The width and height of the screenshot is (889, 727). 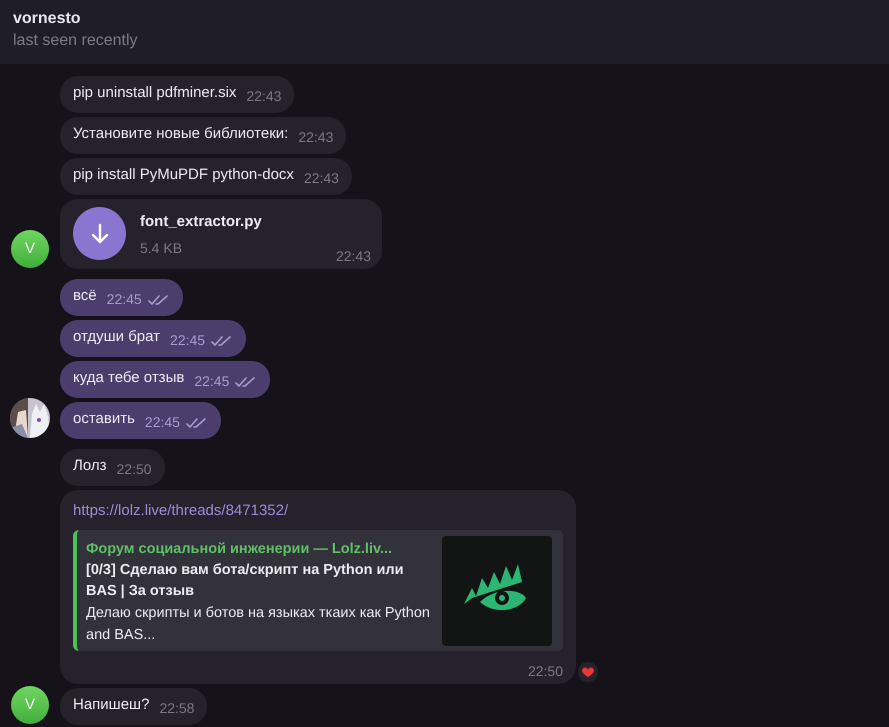 What do you see at coordinates (128, 378) in the screenshot?
I see `message-text: куда тебе отзыв` at bounding box center [128, 378].